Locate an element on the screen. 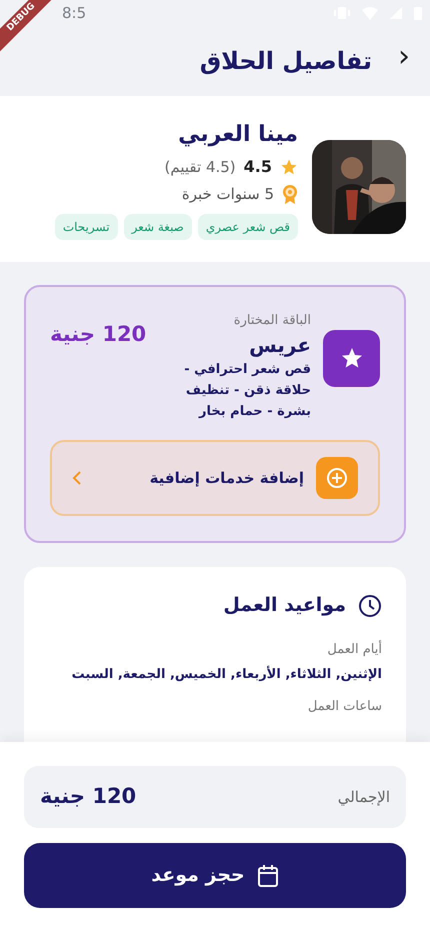 The width and height of the screenshot is (430, 932). barber-name: مينا العربي is located at coordinates (237, 135).